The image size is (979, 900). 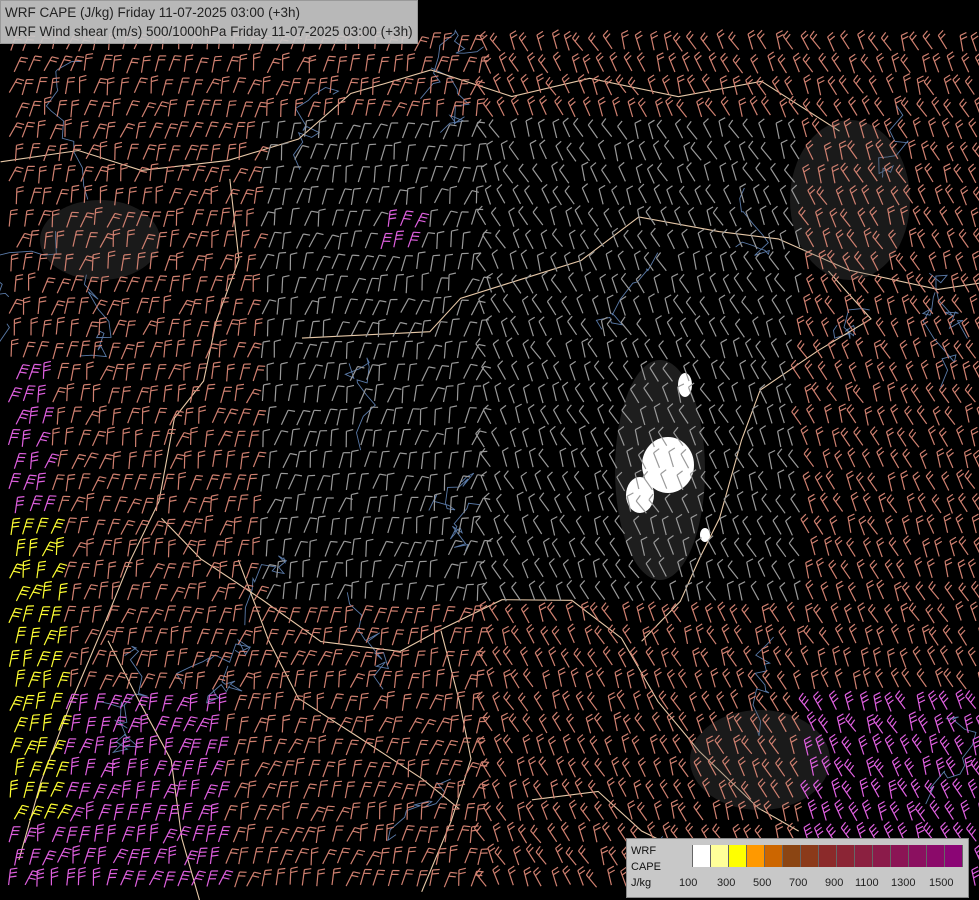 I want to click on legend-tick: 100, so click(x=688, y=883).